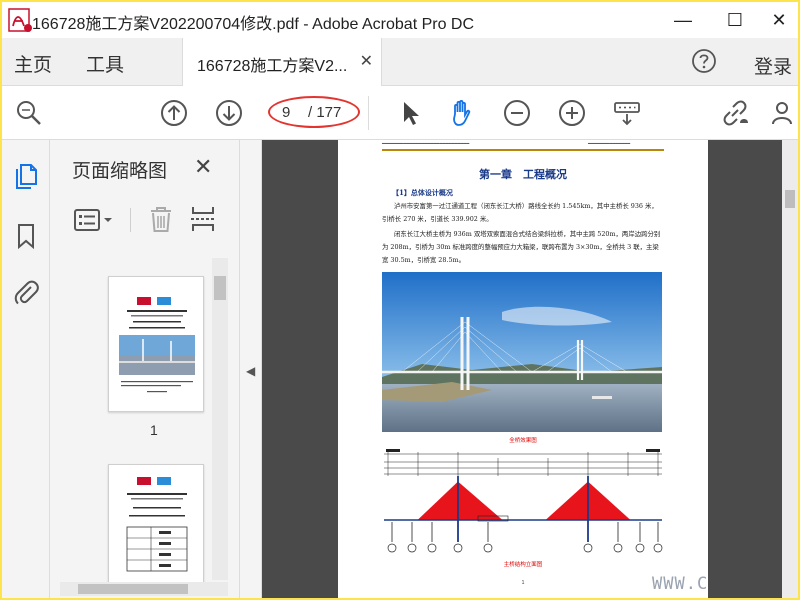 The height and width of the screenshot is (600, 800). I want to click on add-user-icon, so click(784, 113).